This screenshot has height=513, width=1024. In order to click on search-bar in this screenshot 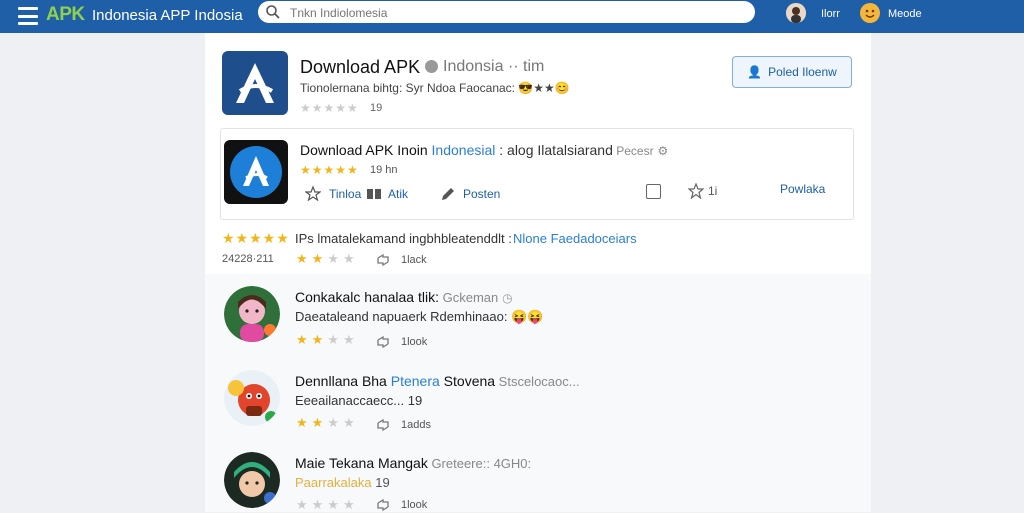, I will do `click(506, 12)`.